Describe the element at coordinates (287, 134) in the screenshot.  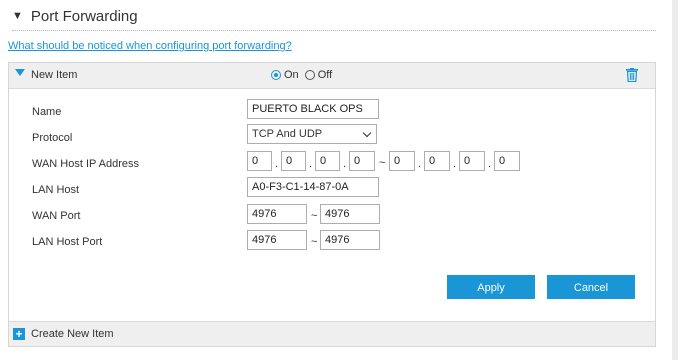
I see `protocol-value: TCP And UDP` at that location.